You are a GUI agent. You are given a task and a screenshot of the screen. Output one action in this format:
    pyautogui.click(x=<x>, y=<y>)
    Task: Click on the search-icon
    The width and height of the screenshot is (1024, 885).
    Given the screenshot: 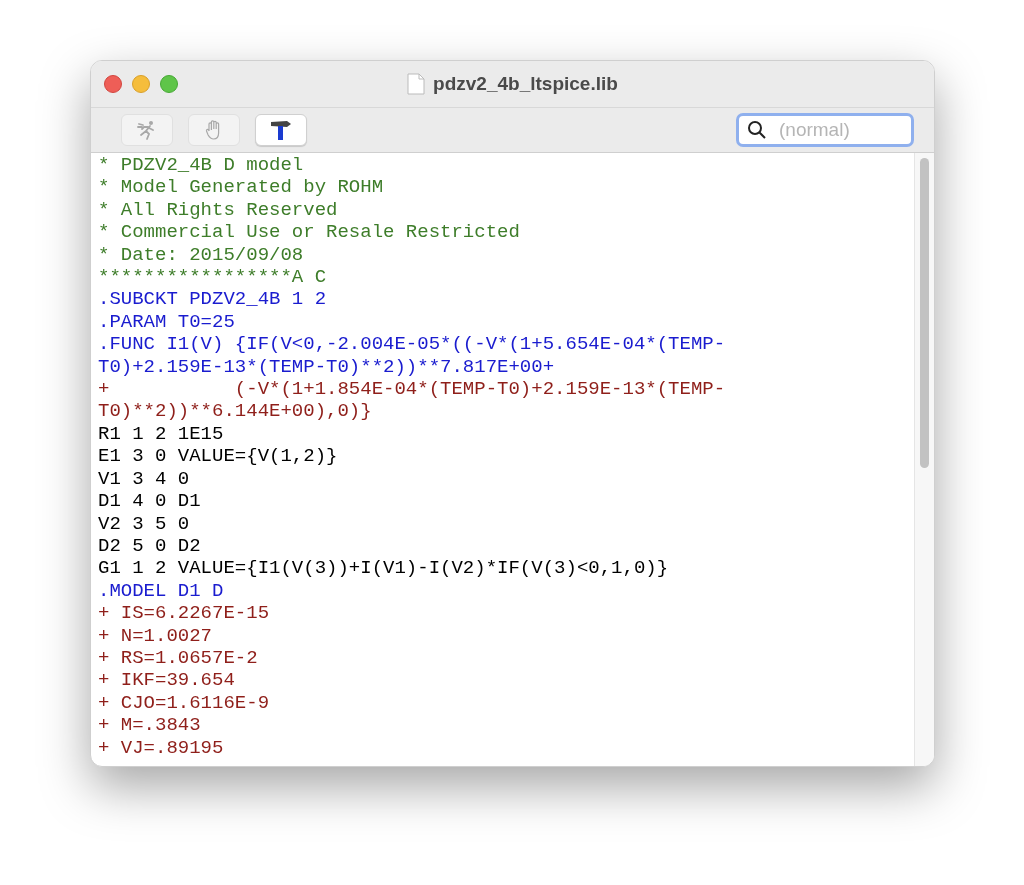 What is the action you would take?
    pyautogui.click(x=757, y=130)
    